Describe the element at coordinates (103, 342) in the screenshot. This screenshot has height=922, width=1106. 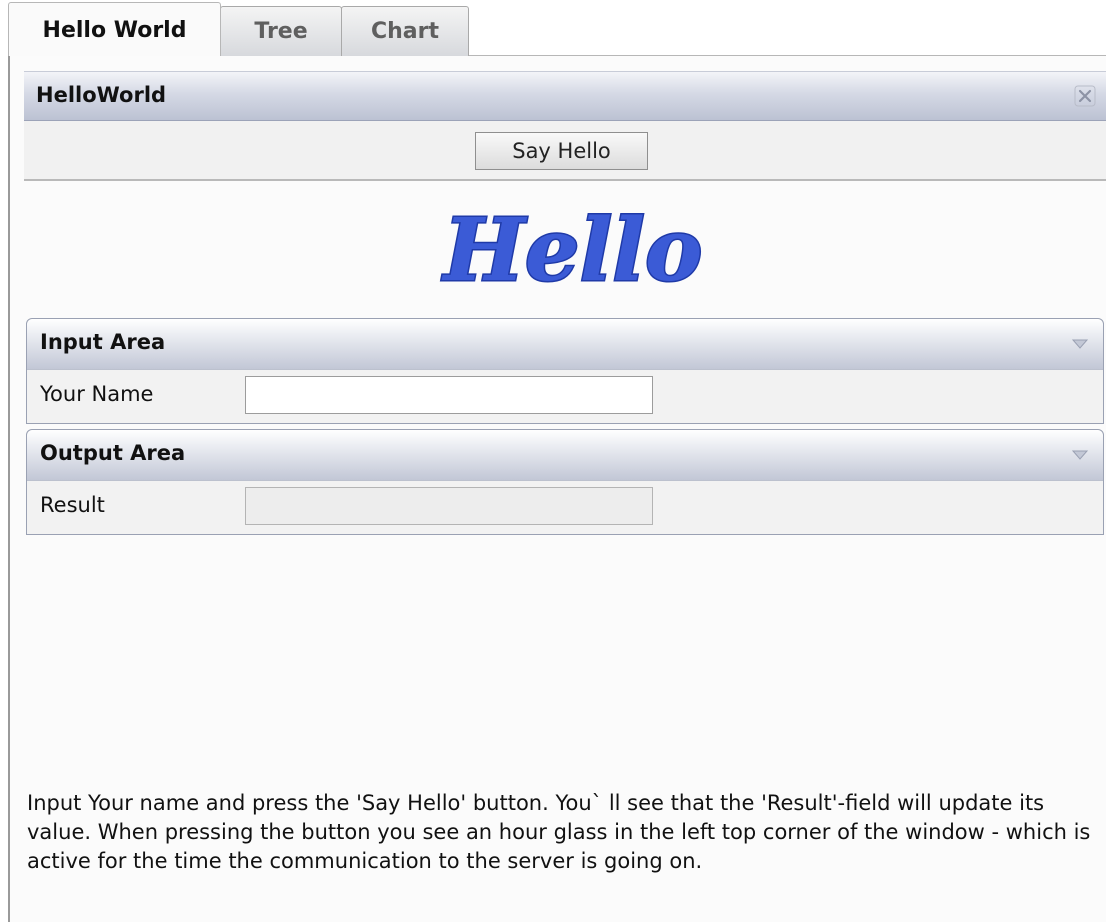
I see `input-area-title: Input Area` at that location.